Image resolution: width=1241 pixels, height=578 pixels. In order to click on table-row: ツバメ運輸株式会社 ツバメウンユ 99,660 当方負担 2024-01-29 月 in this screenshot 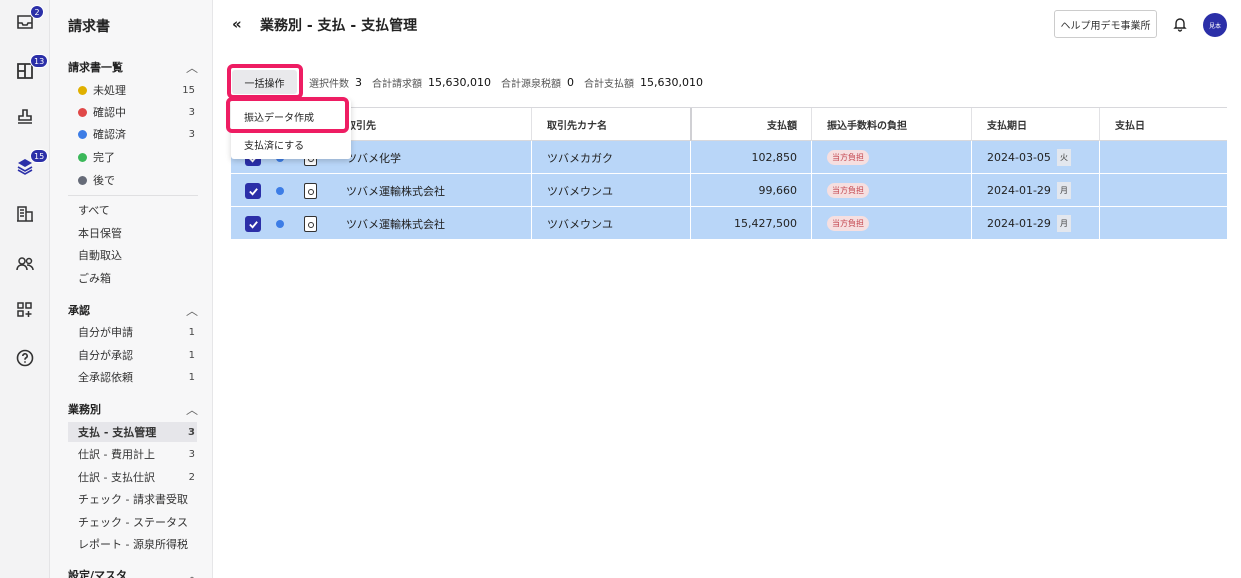, I will do `click(729, 190)`.